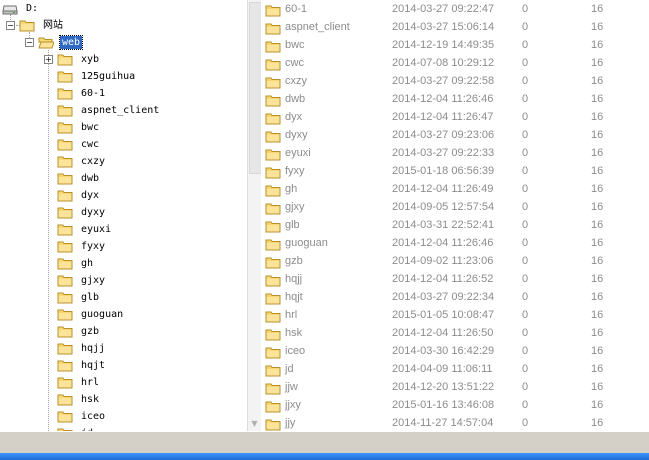  I want to click on tree-item: fyxy, so click(82, 246).